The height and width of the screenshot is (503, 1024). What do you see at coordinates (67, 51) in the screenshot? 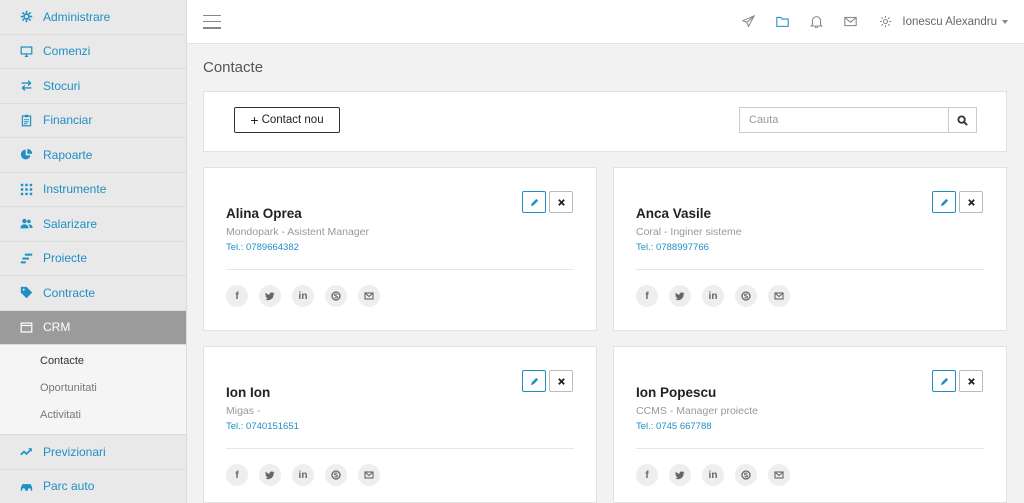
I see `sidebar-item-label: Comenzi` at bounding box center [67, 51].